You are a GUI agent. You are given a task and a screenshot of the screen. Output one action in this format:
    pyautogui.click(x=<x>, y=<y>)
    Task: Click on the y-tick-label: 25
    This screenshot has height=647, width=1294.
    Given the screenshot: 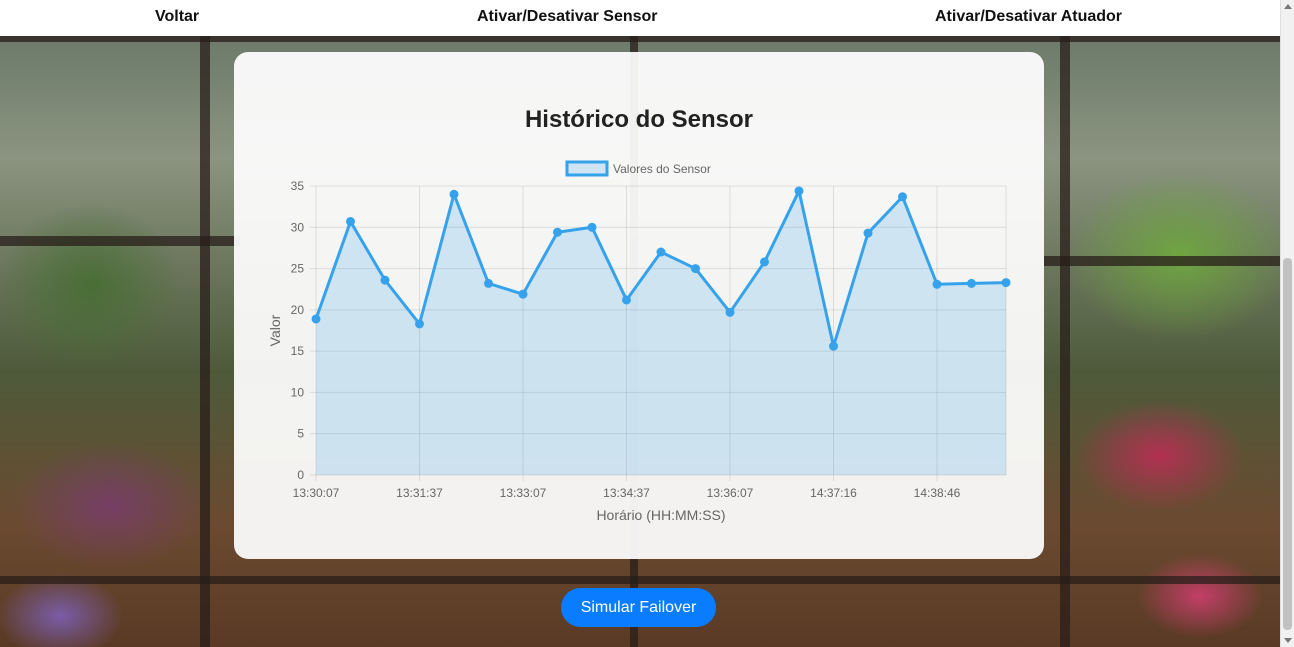 What is the action you would take?
    pyautogui.click(x=298, y=269)
    